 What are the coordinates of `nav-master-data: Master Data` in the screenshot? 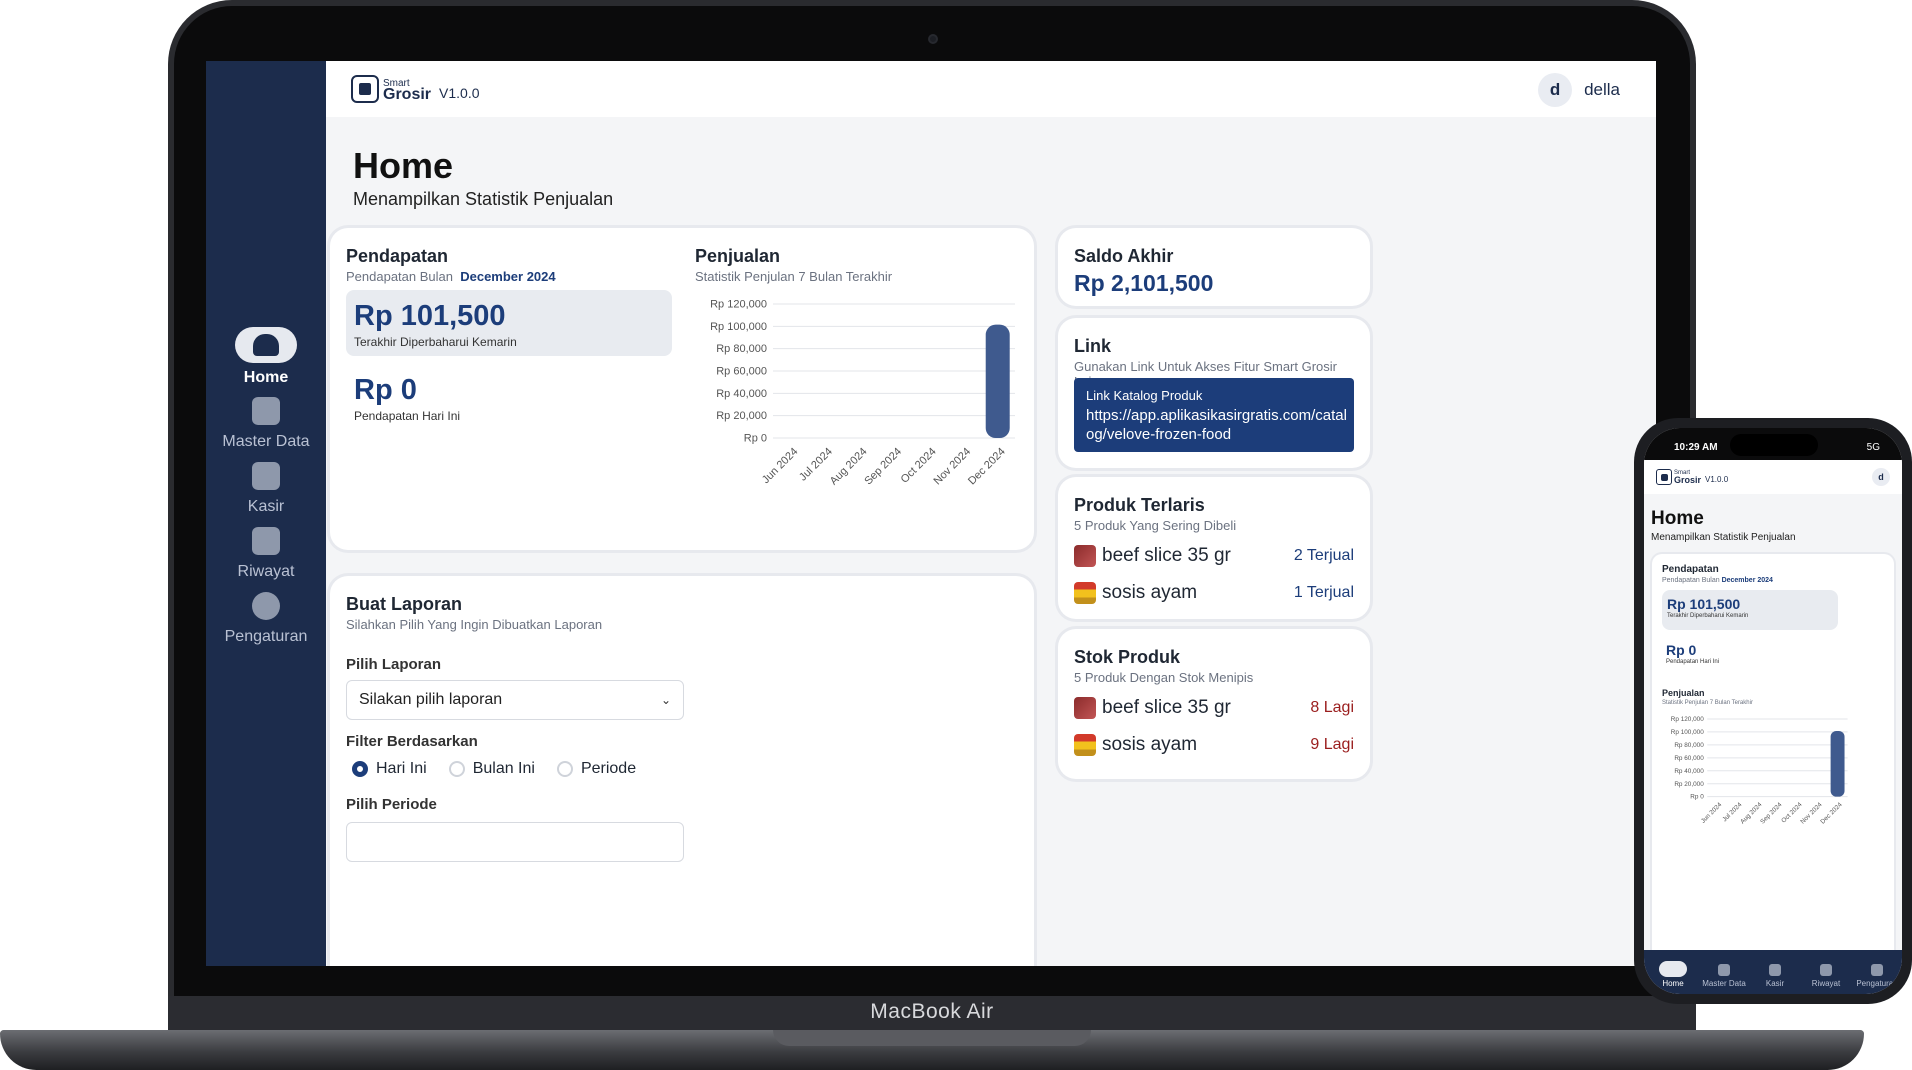 It's located at (1724, 976).